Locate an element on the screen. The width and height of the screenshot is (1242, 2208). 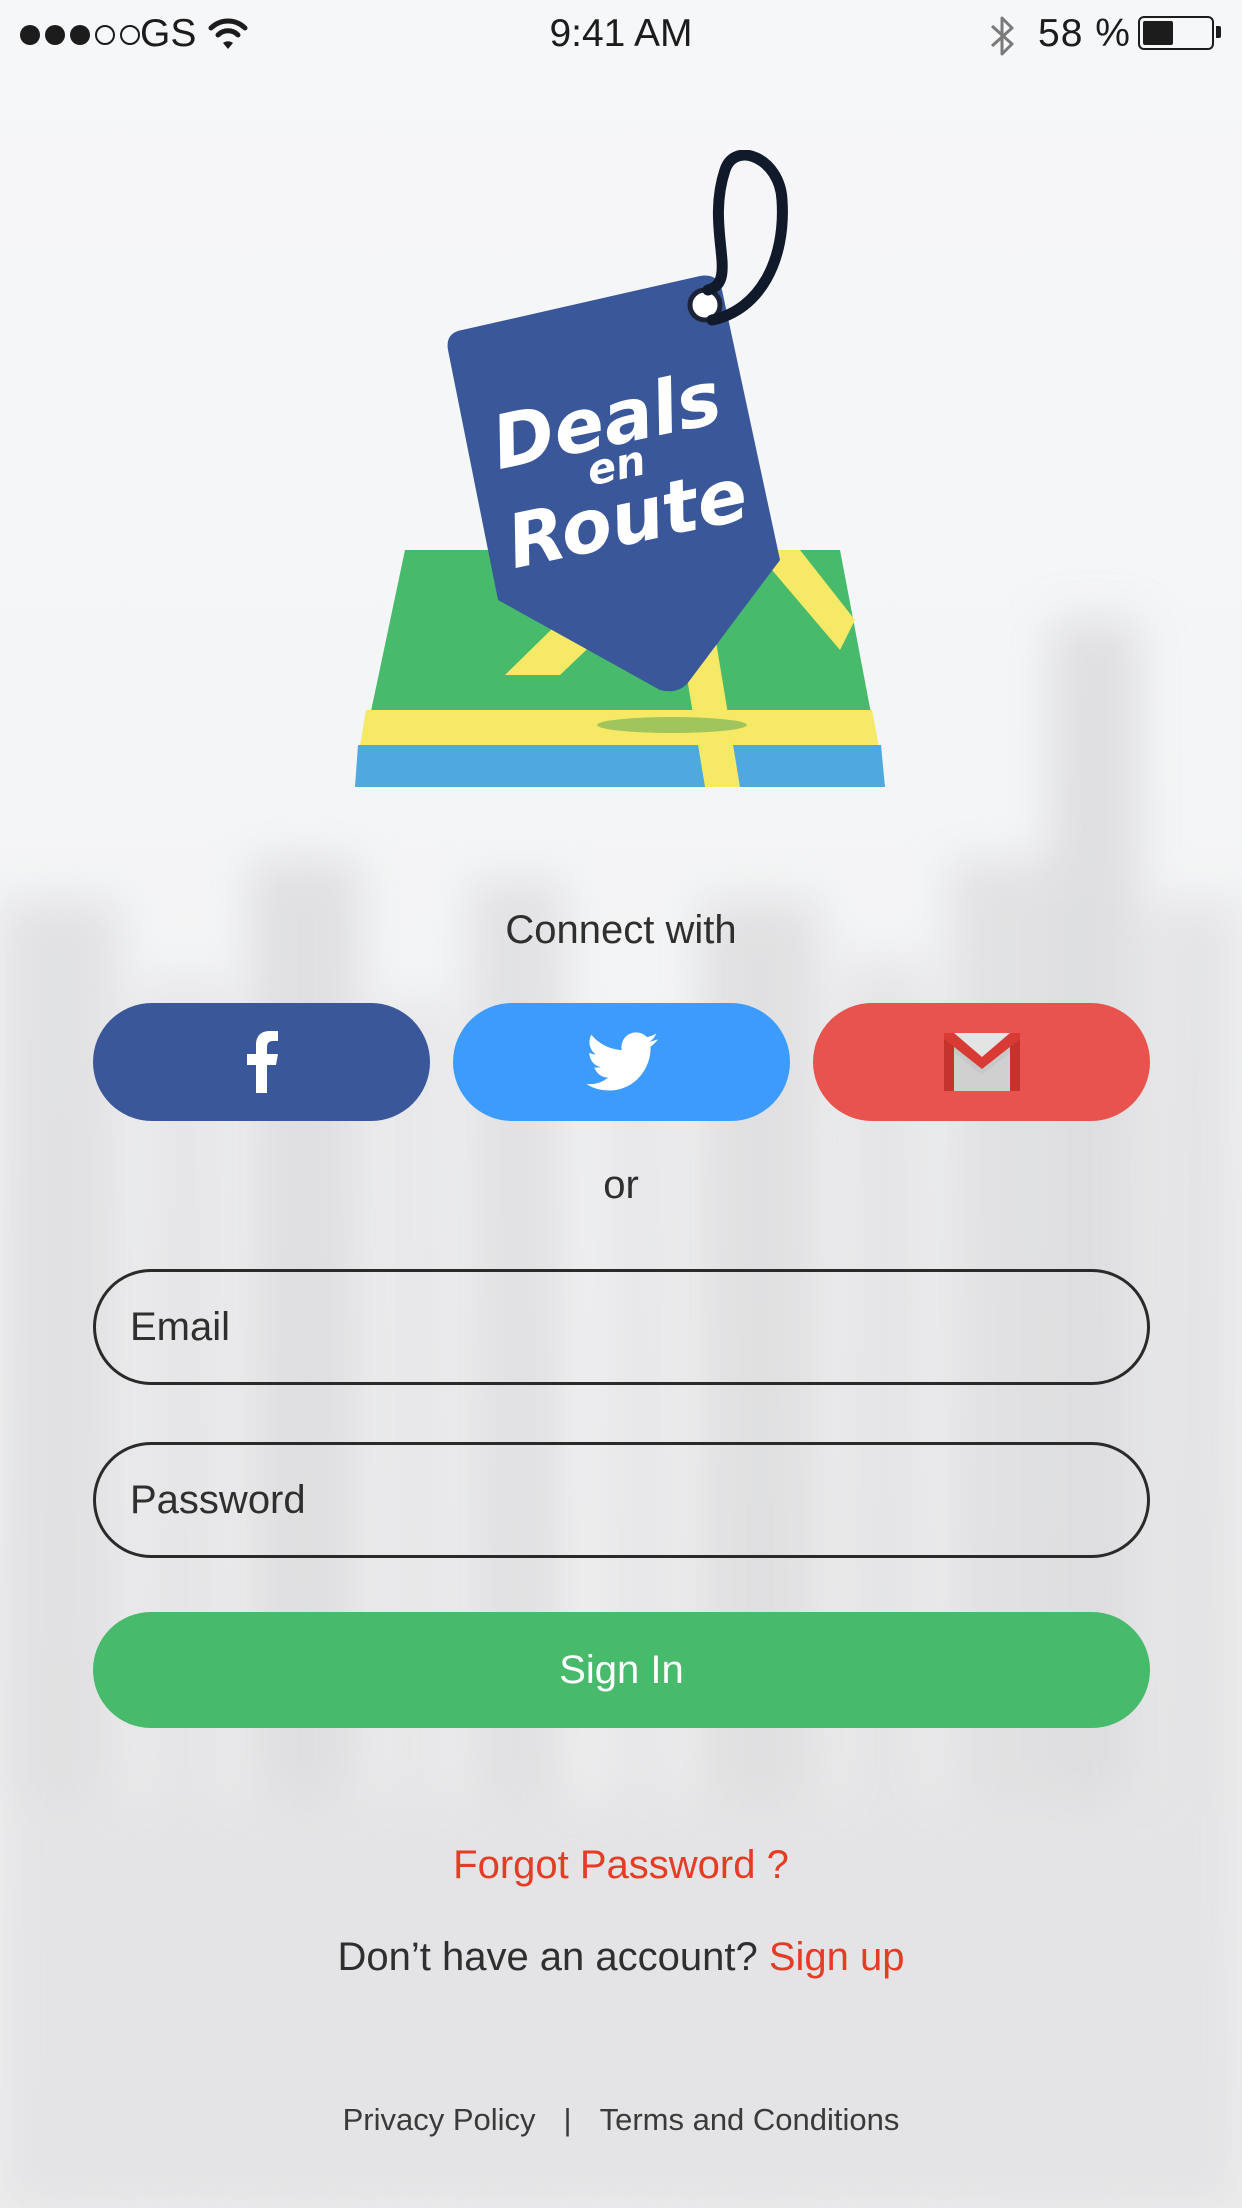
status-bar: GS 9:41 AM 58 % is located at coordinates (621, 34).